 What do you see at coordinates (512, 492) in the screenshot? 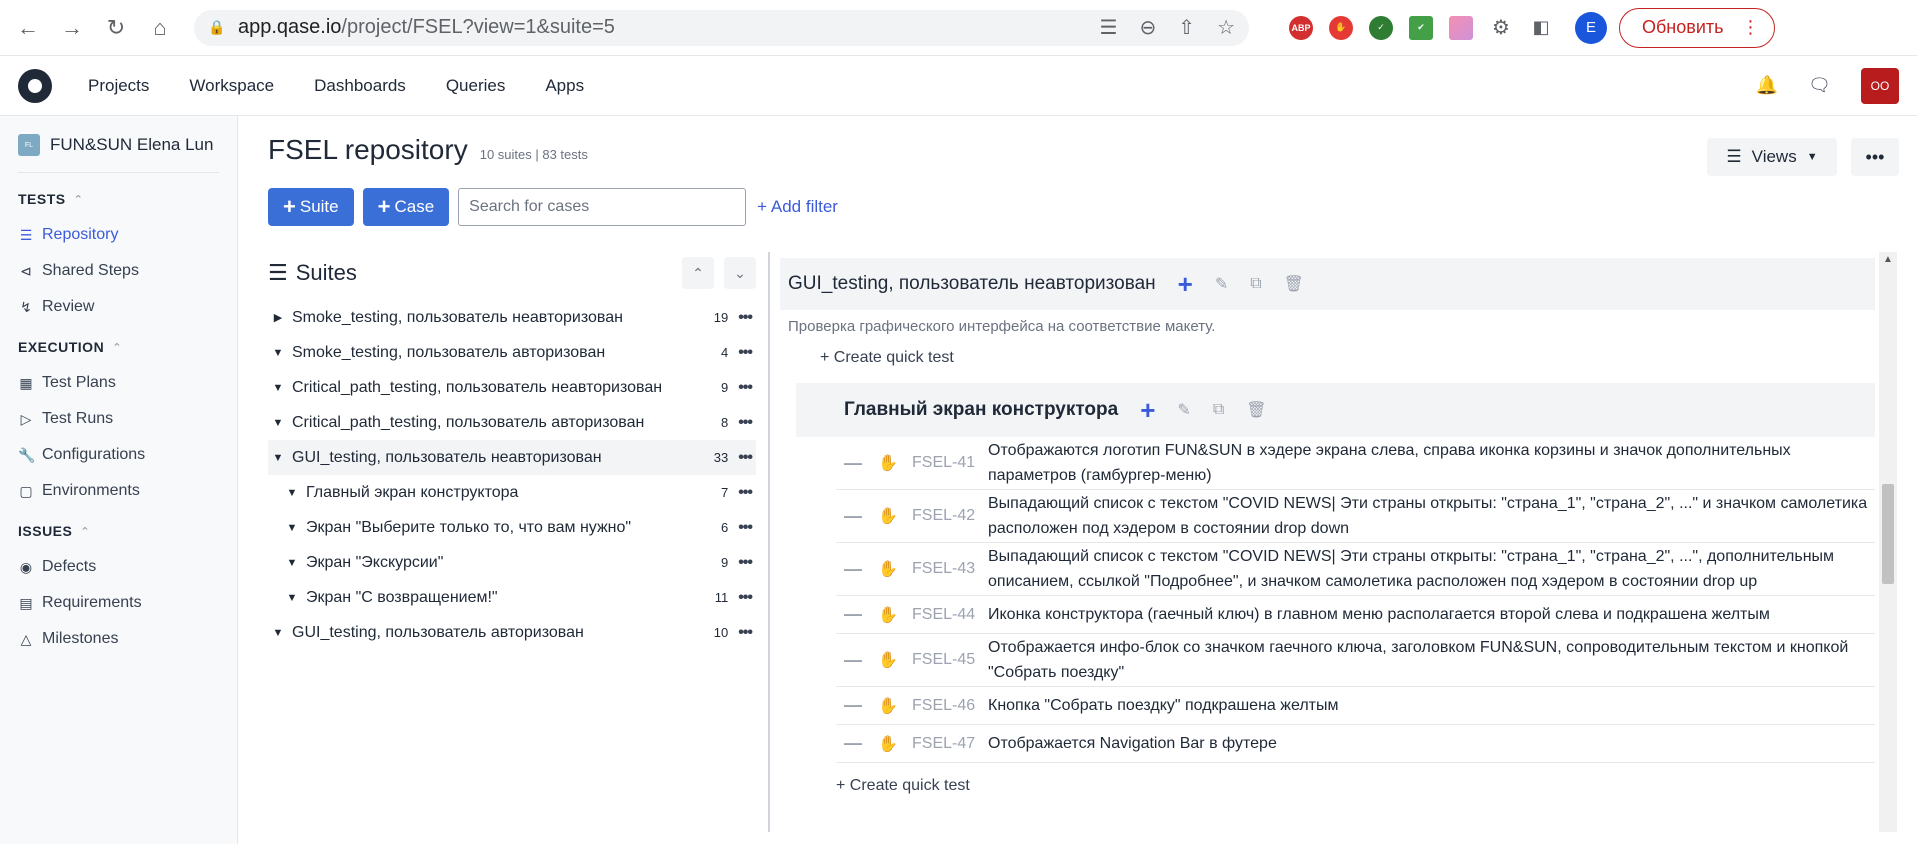
I see `suite-tree-row: ▼ Главный экран конструктора 7 •••` at bounding box center [512, 492].